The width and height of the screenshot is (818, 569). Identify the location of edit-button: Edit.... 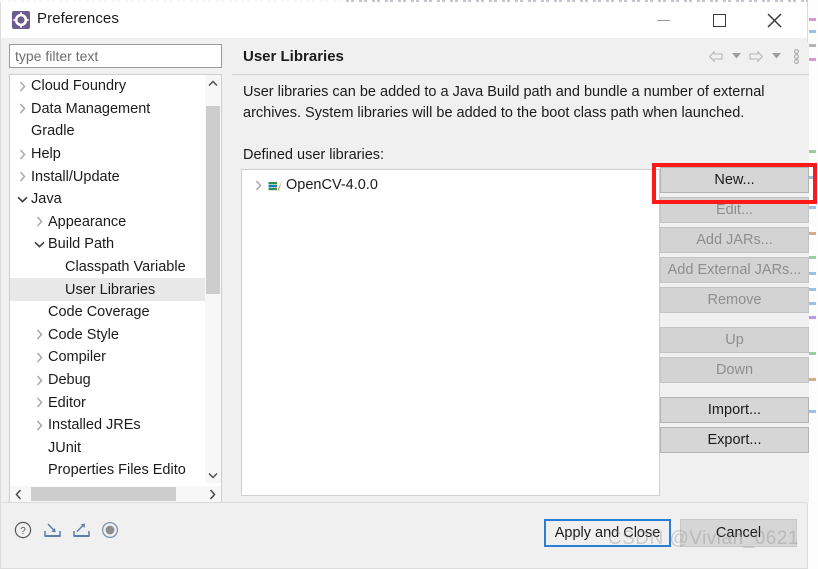
(734, 210).